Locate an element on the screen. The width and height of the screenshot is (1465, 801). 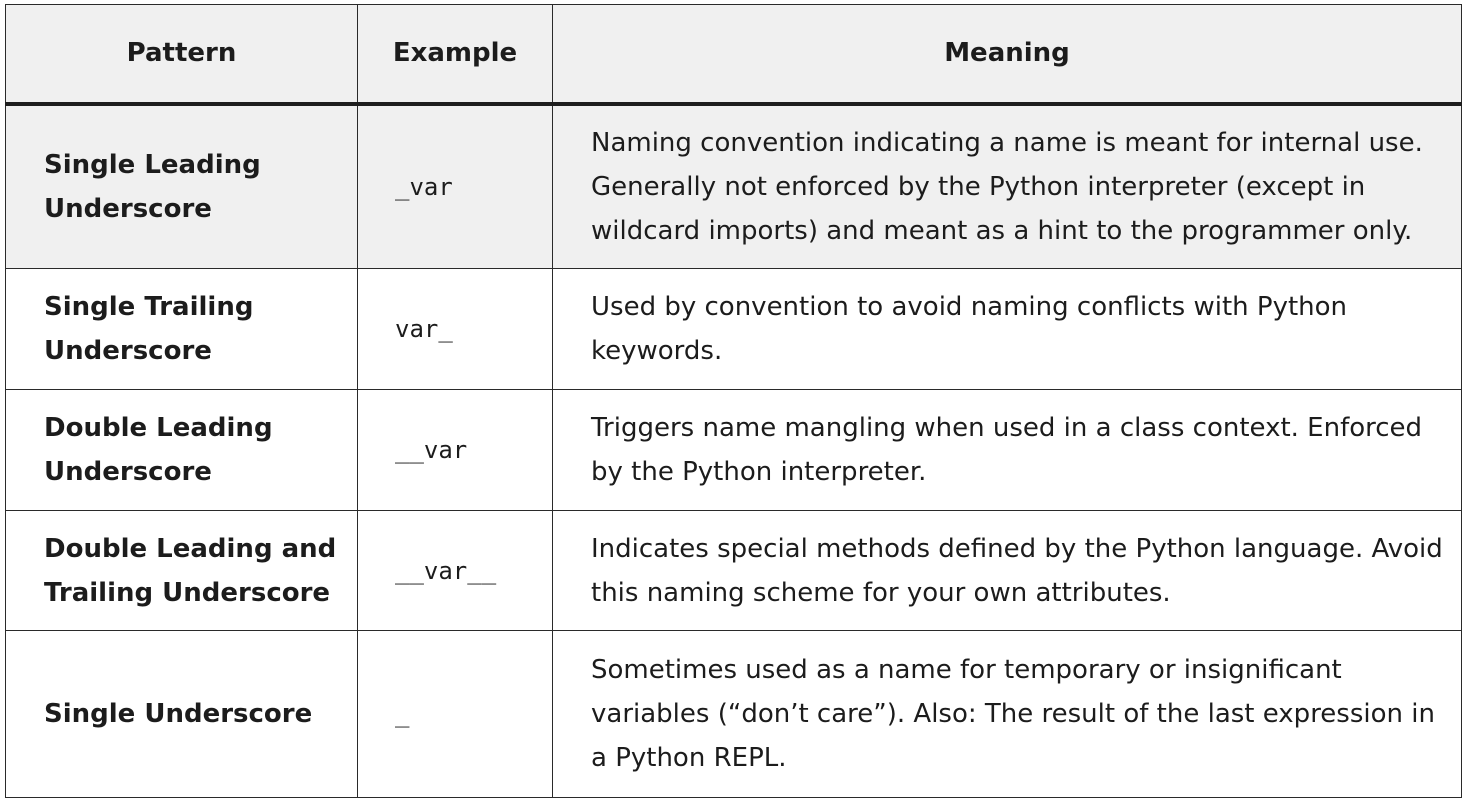
example-cell: _ is located at coordinates (455, 714).